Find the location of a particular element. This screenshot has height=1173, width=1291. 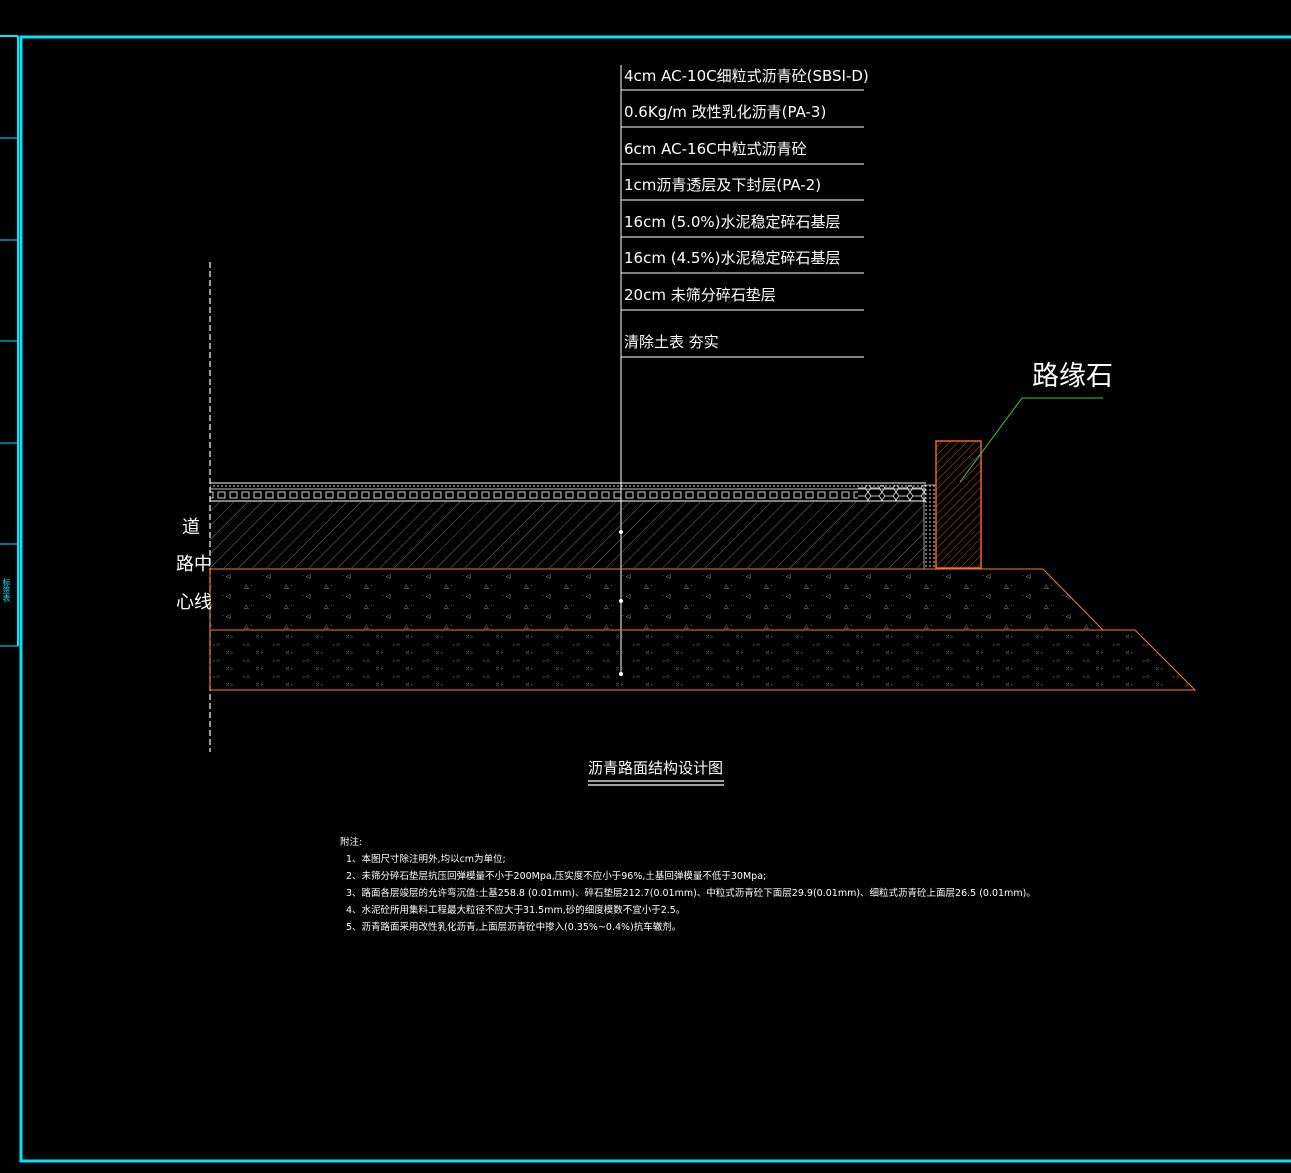

note-item: 1、本图尺寸除注明外,均以cm为单位; is located at coordinates (426, 859).